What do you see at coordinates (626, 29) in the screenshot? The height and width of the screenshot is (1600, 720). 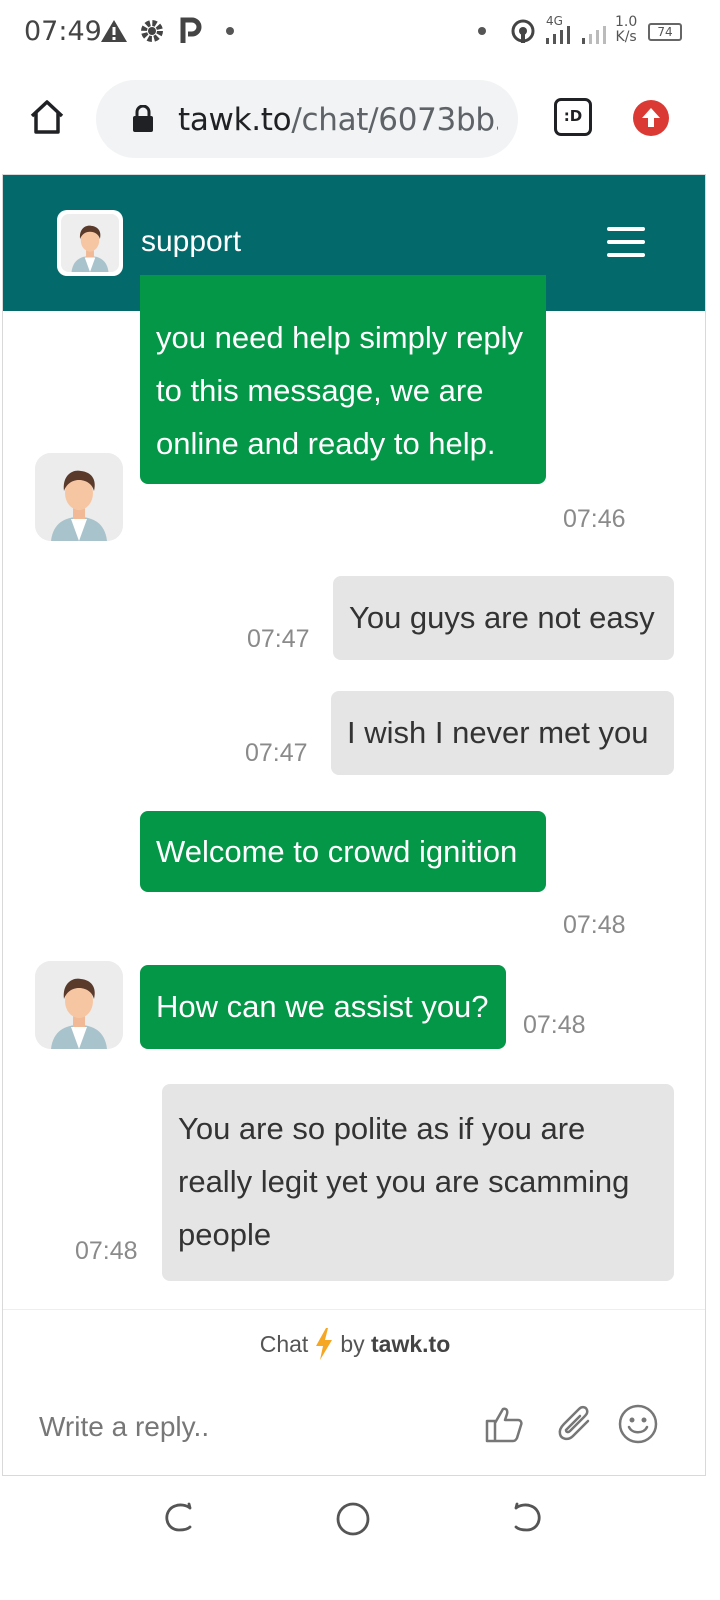 I see `network-speed: 1.0 K/s` at bounding box center [626, 29].